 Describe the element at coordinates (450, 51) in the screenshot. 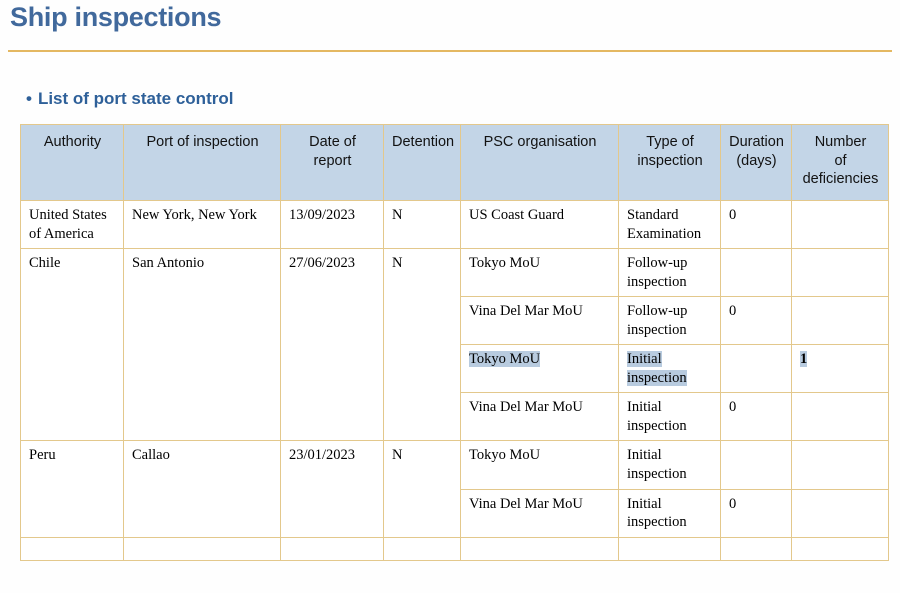

I see `title-divider-rule` at that location.